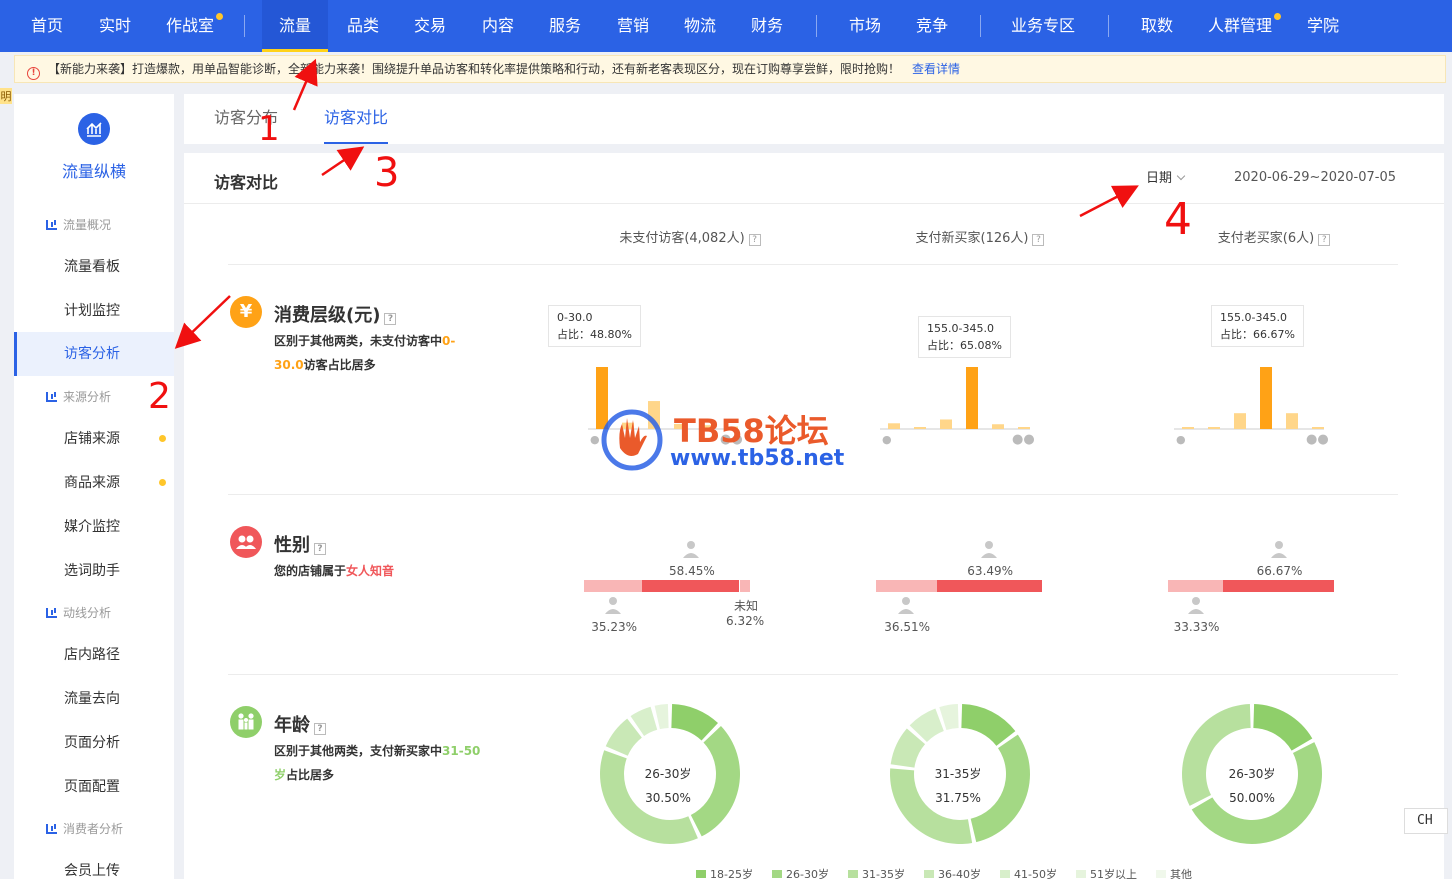 Image resolution: width=1452 pixels, height=879 pixels. I want to click on nav-crowd-management: 人群管理, so click(1240, 26).